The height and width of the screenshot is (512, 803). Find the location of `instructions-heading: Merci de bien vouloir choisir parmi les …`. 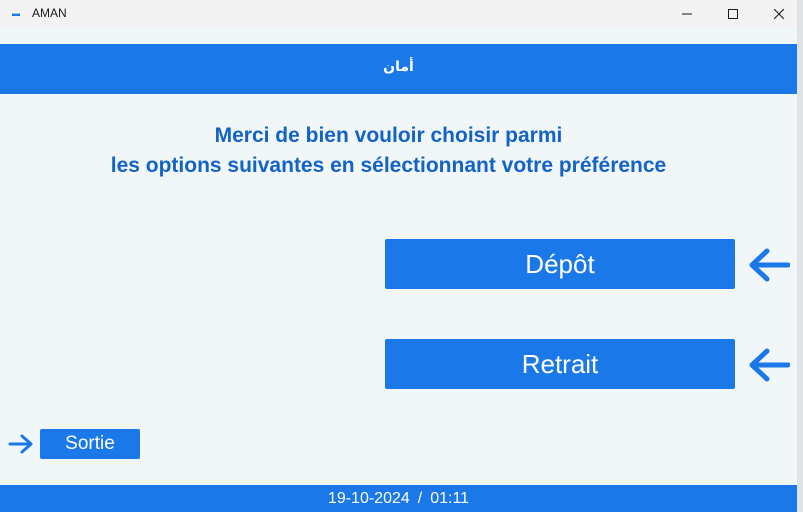

instructions-heading: Merci de bien vouloir choisir parmi les … is located at coordinates (388, 151).